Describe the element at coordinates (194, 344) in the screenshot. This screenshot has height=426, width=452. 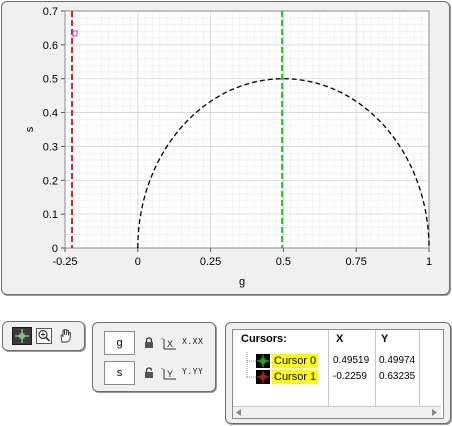
I see `x-format-button: X.XX` at that location.